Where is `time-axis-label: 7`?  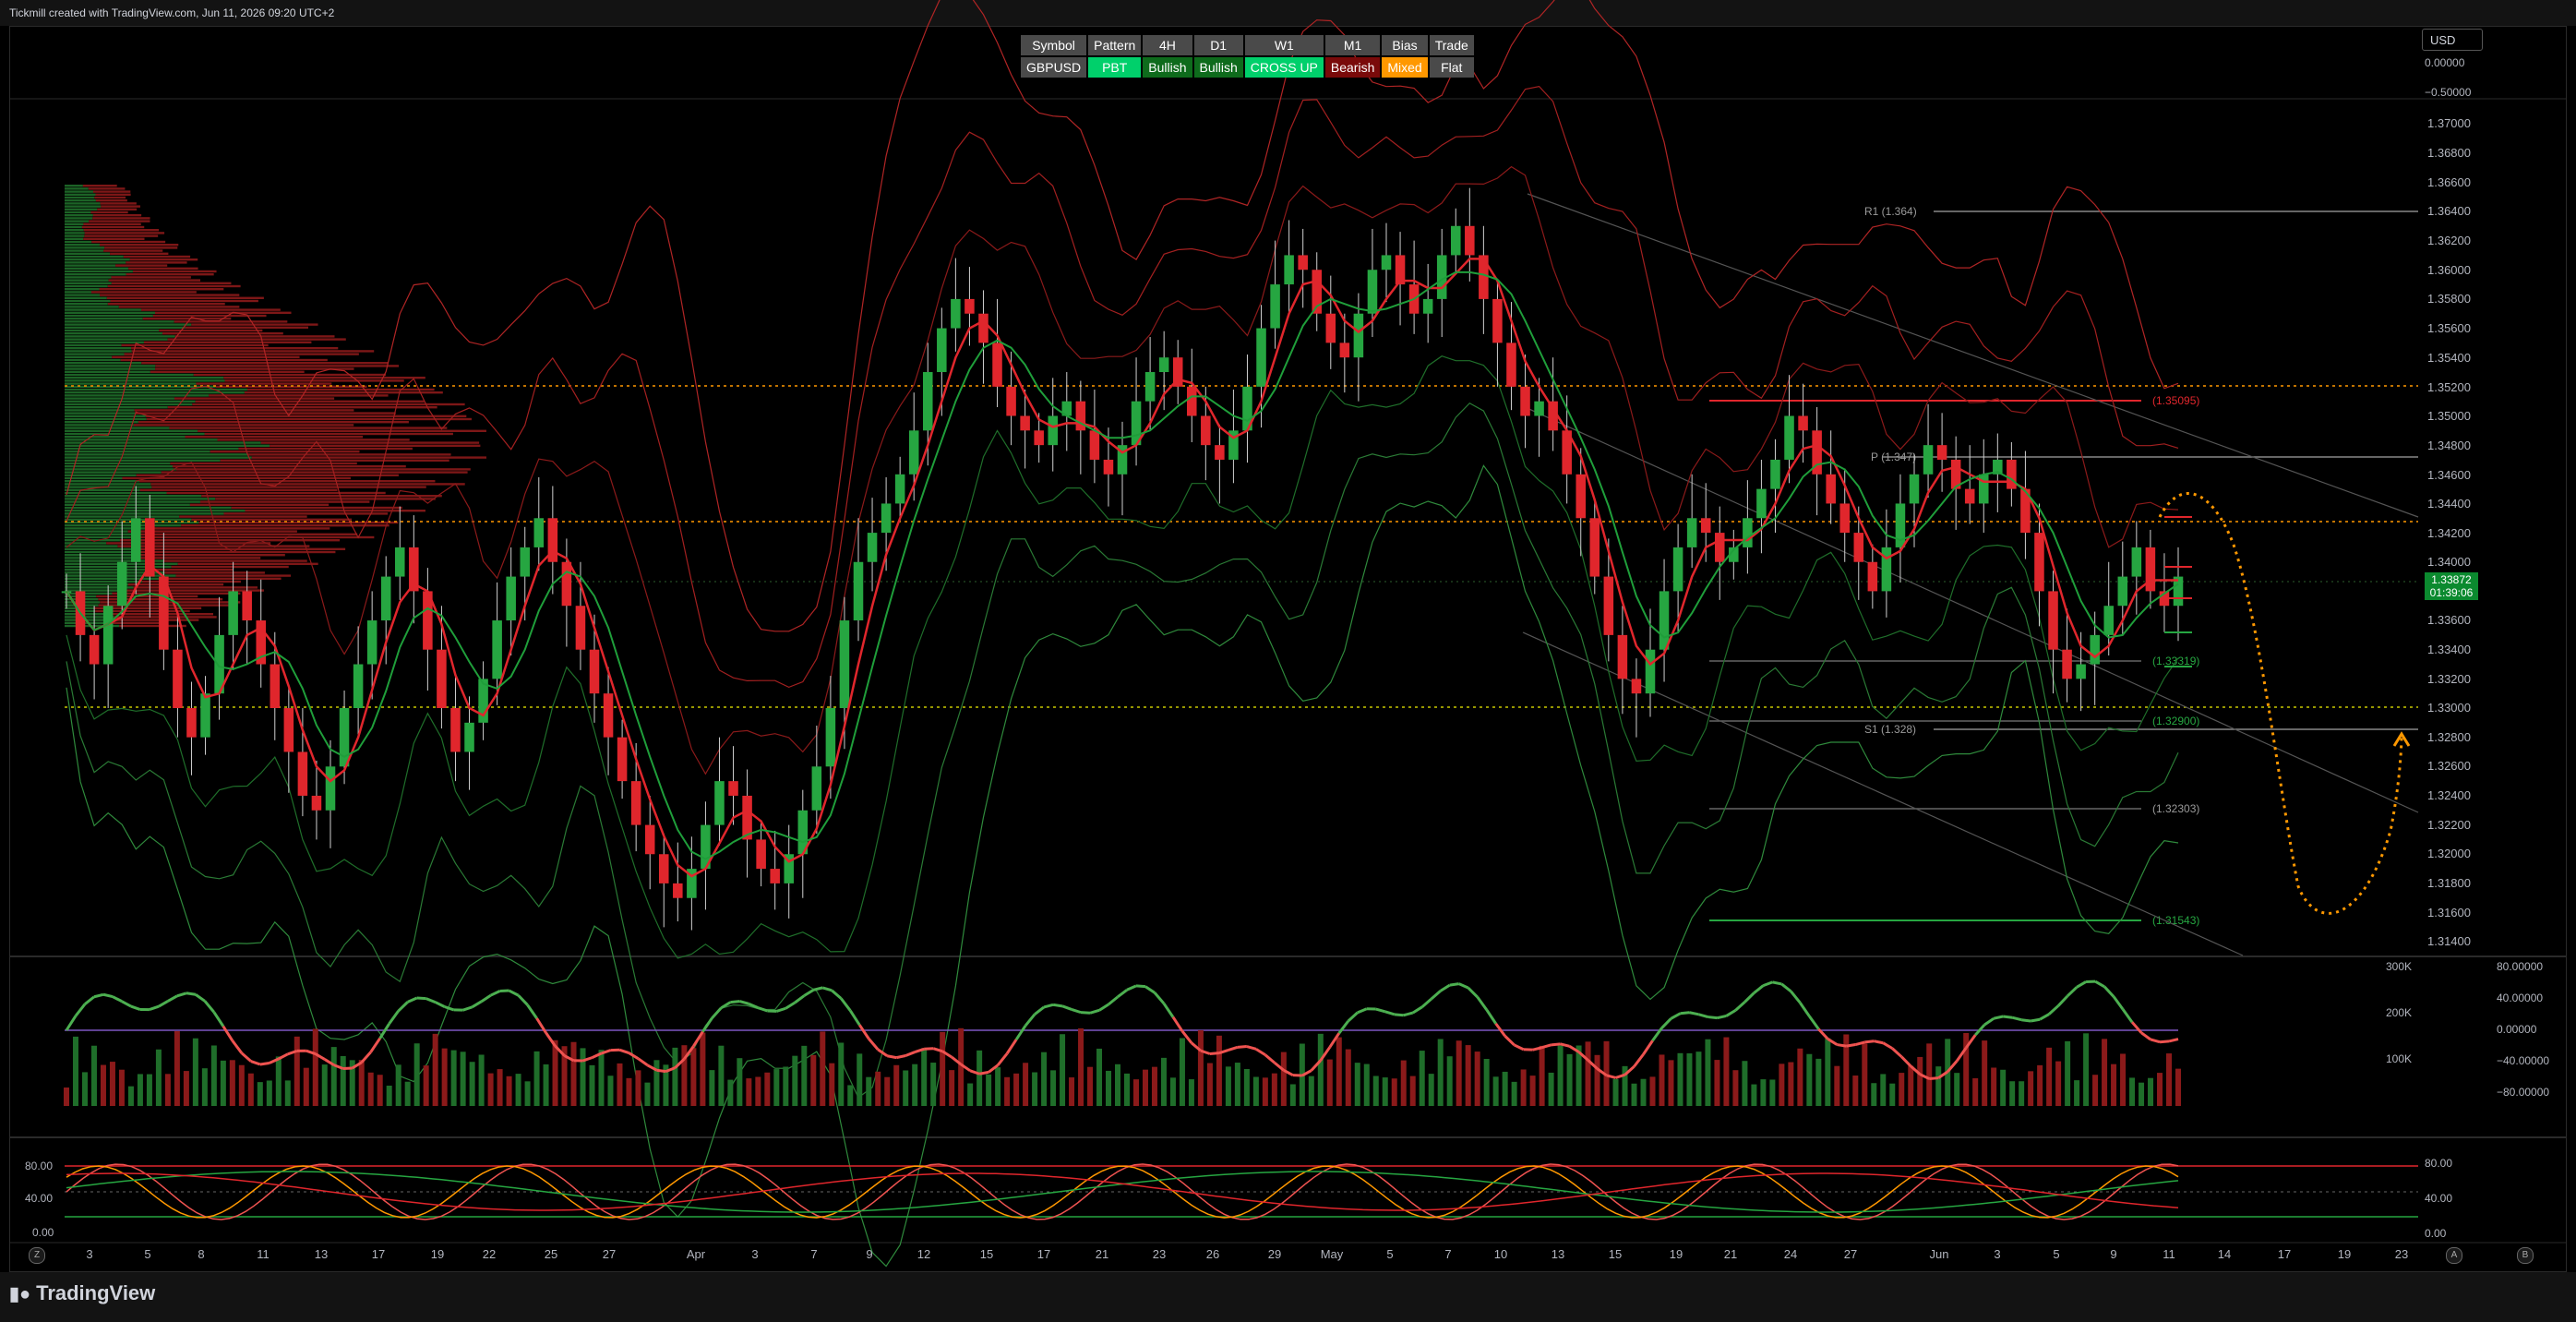
time-axis-label: 7 is located at coordinates (814, 1254).